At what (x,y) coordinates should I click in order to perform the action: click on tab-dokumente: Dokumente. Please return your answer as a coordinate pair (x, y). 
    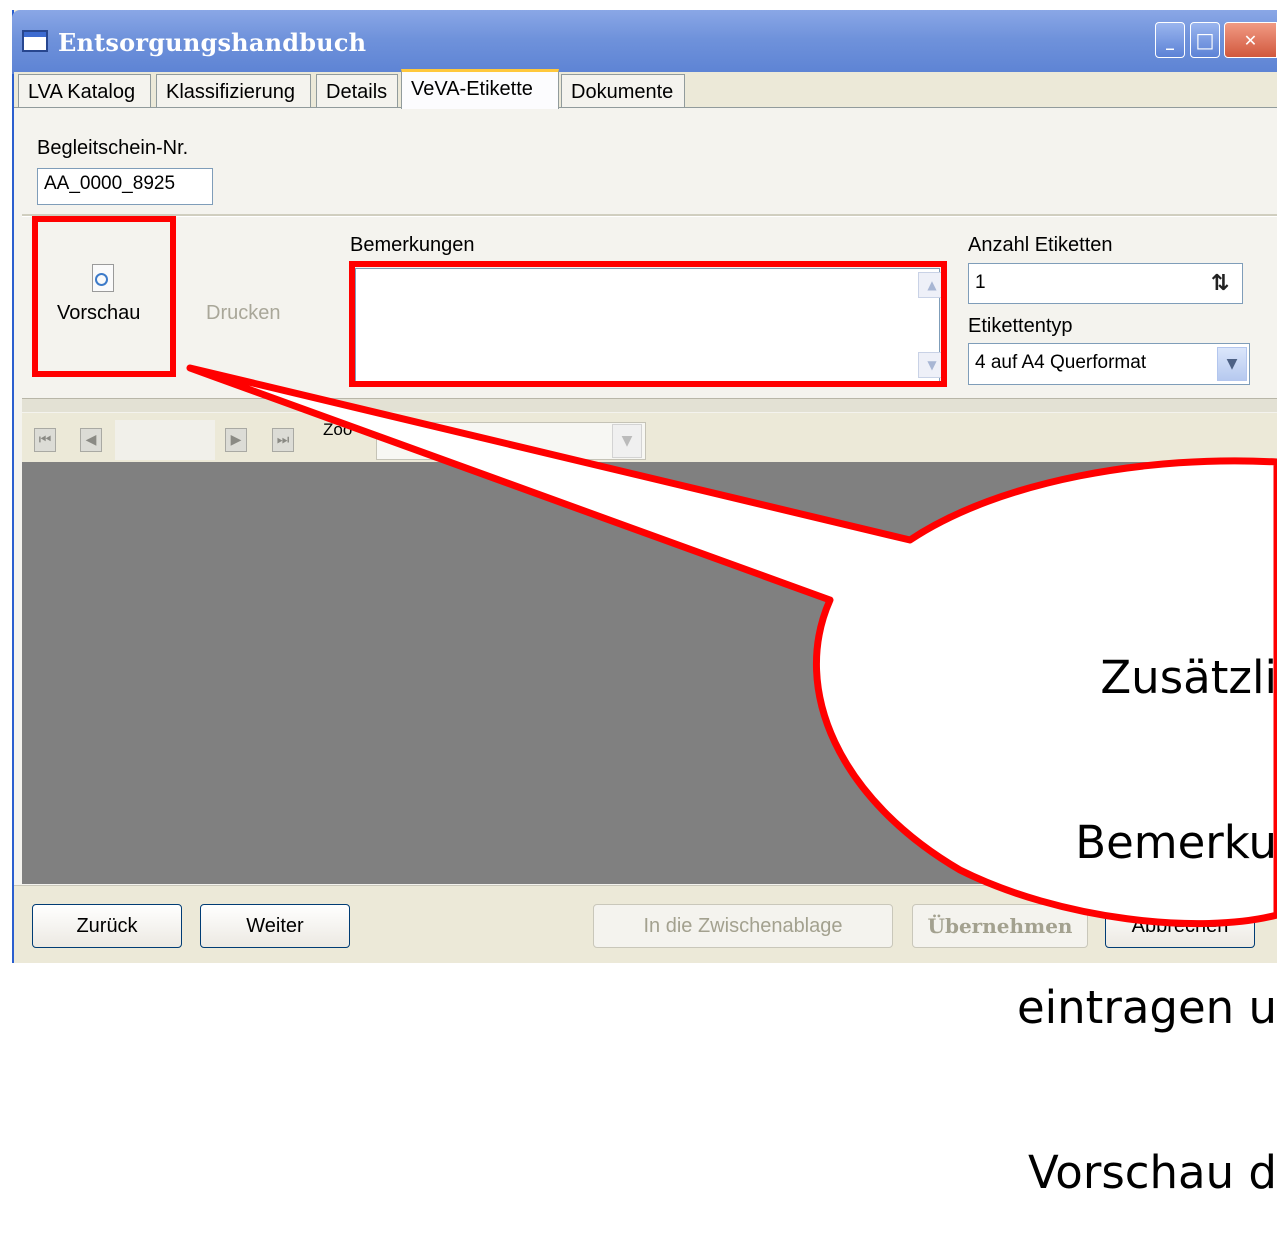
    Looking at the image, I should click on (623, 90).